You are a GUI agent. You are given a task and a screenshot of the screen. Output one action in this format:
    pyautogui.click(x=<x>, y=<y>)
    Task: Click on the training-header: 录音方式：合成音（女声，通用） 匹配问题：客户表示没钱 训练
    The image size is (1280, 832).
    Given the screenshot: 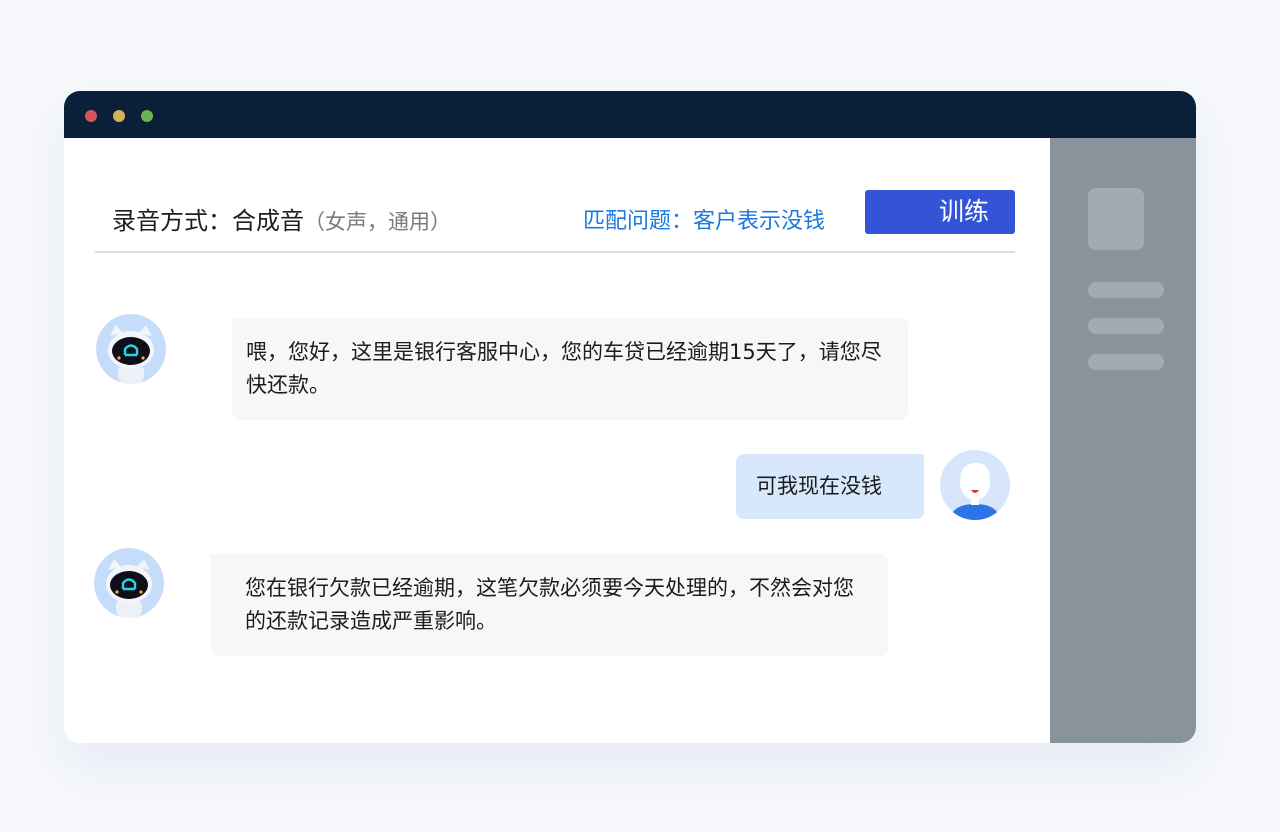 What is the action you would take?
    pyautogui.click(x=555, y=220)
    